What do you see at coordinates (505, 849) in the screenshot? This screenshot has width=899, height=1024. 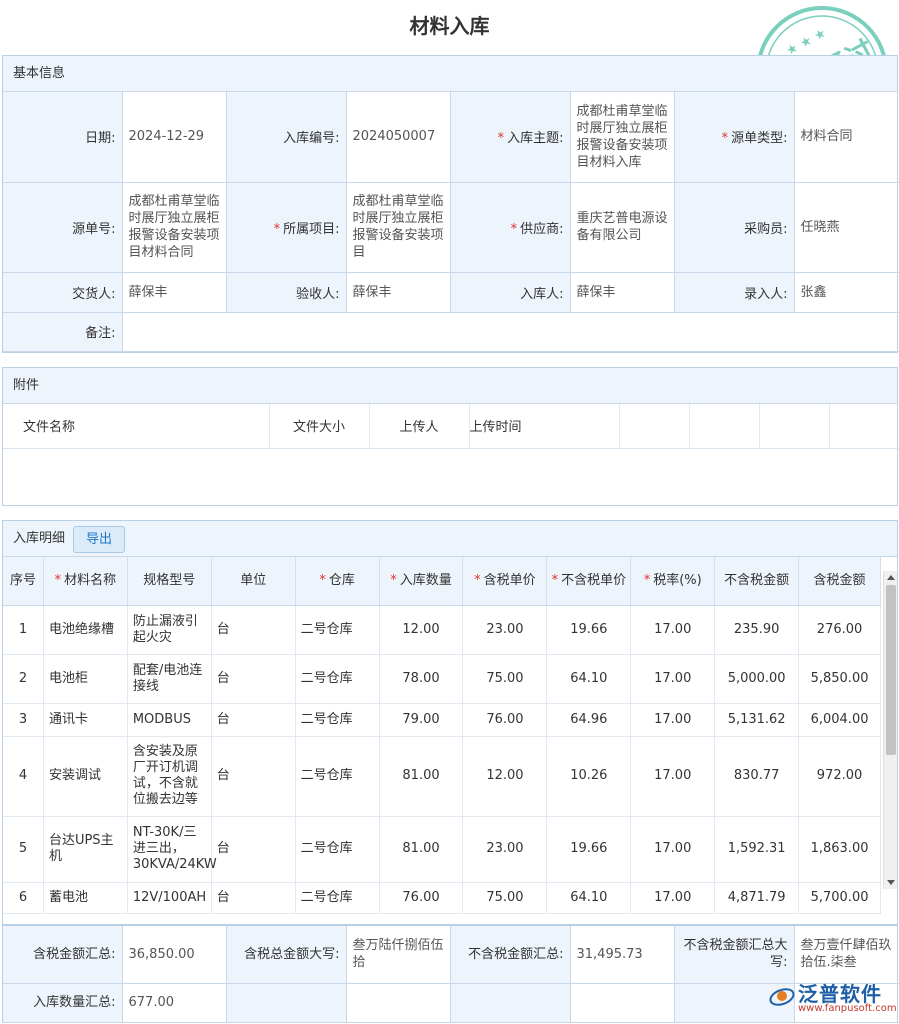 I see `table-cell: 23.00` at bounding box center [505, 849].